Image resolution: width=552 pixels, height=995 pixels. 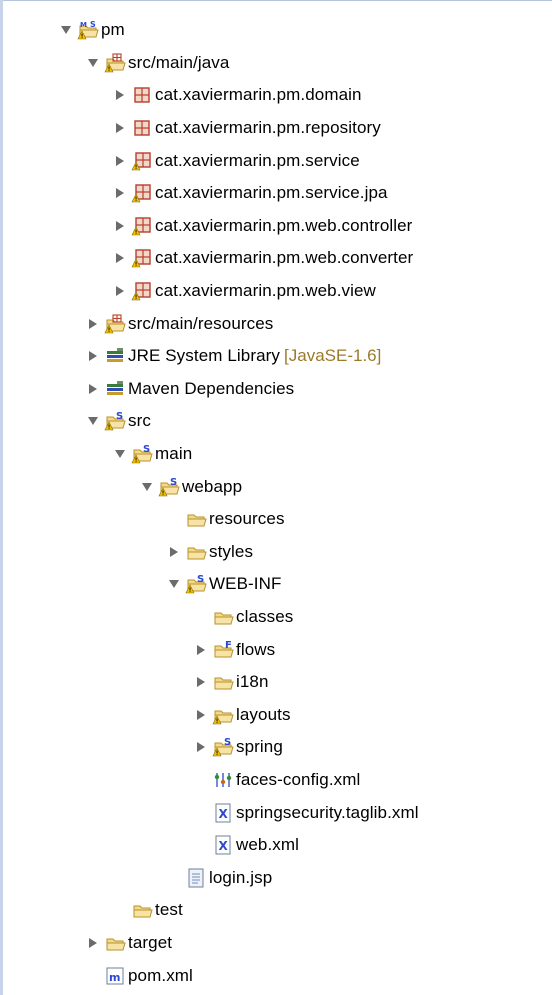 I want to click on tree-row: styles, so click(x=276, y=552).